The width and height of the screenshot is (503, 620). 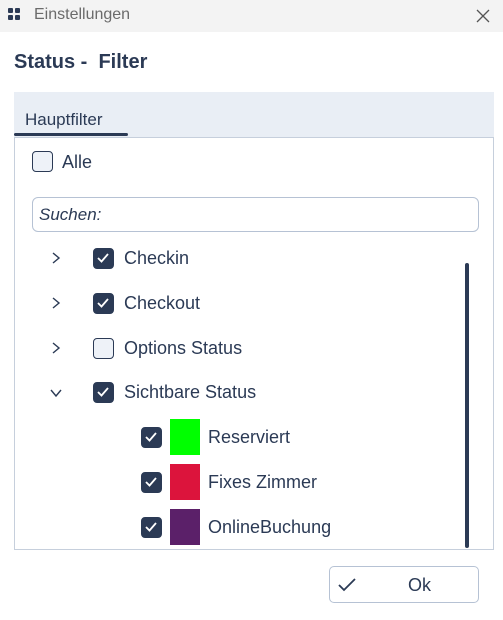 I want to click on label-checkin: Checkin, so click(x=157, y=258).